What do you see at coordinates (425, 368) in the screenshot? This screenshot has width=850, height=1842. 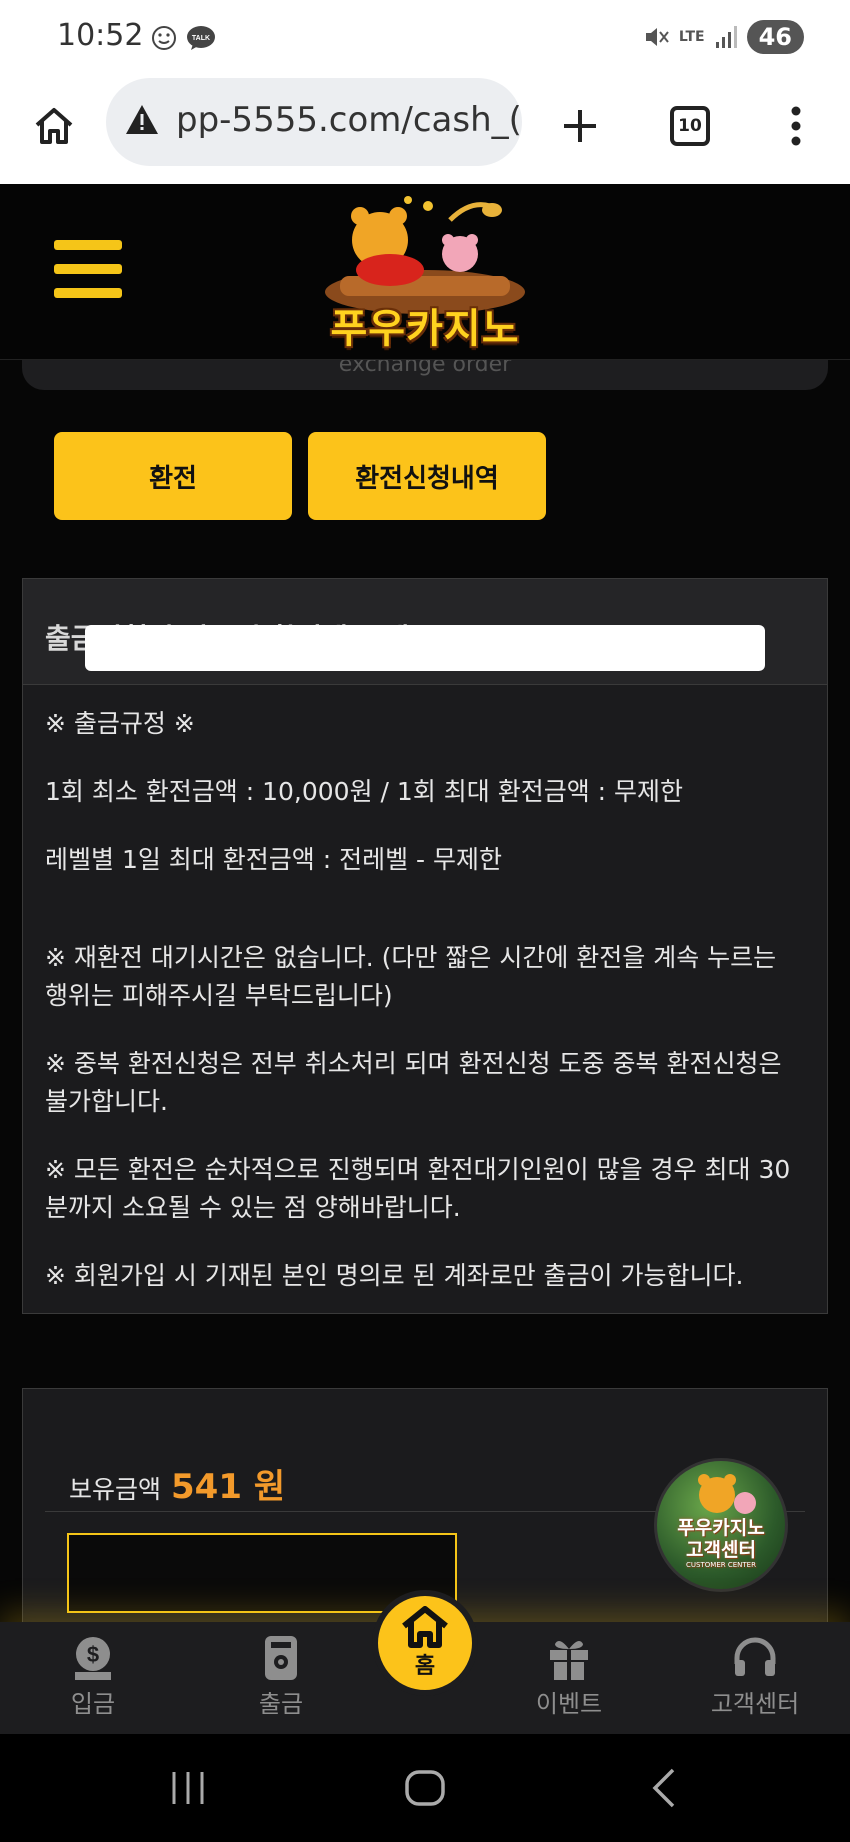 I see `panel-subtitle: exchange order` at bounding box center [425, 368].